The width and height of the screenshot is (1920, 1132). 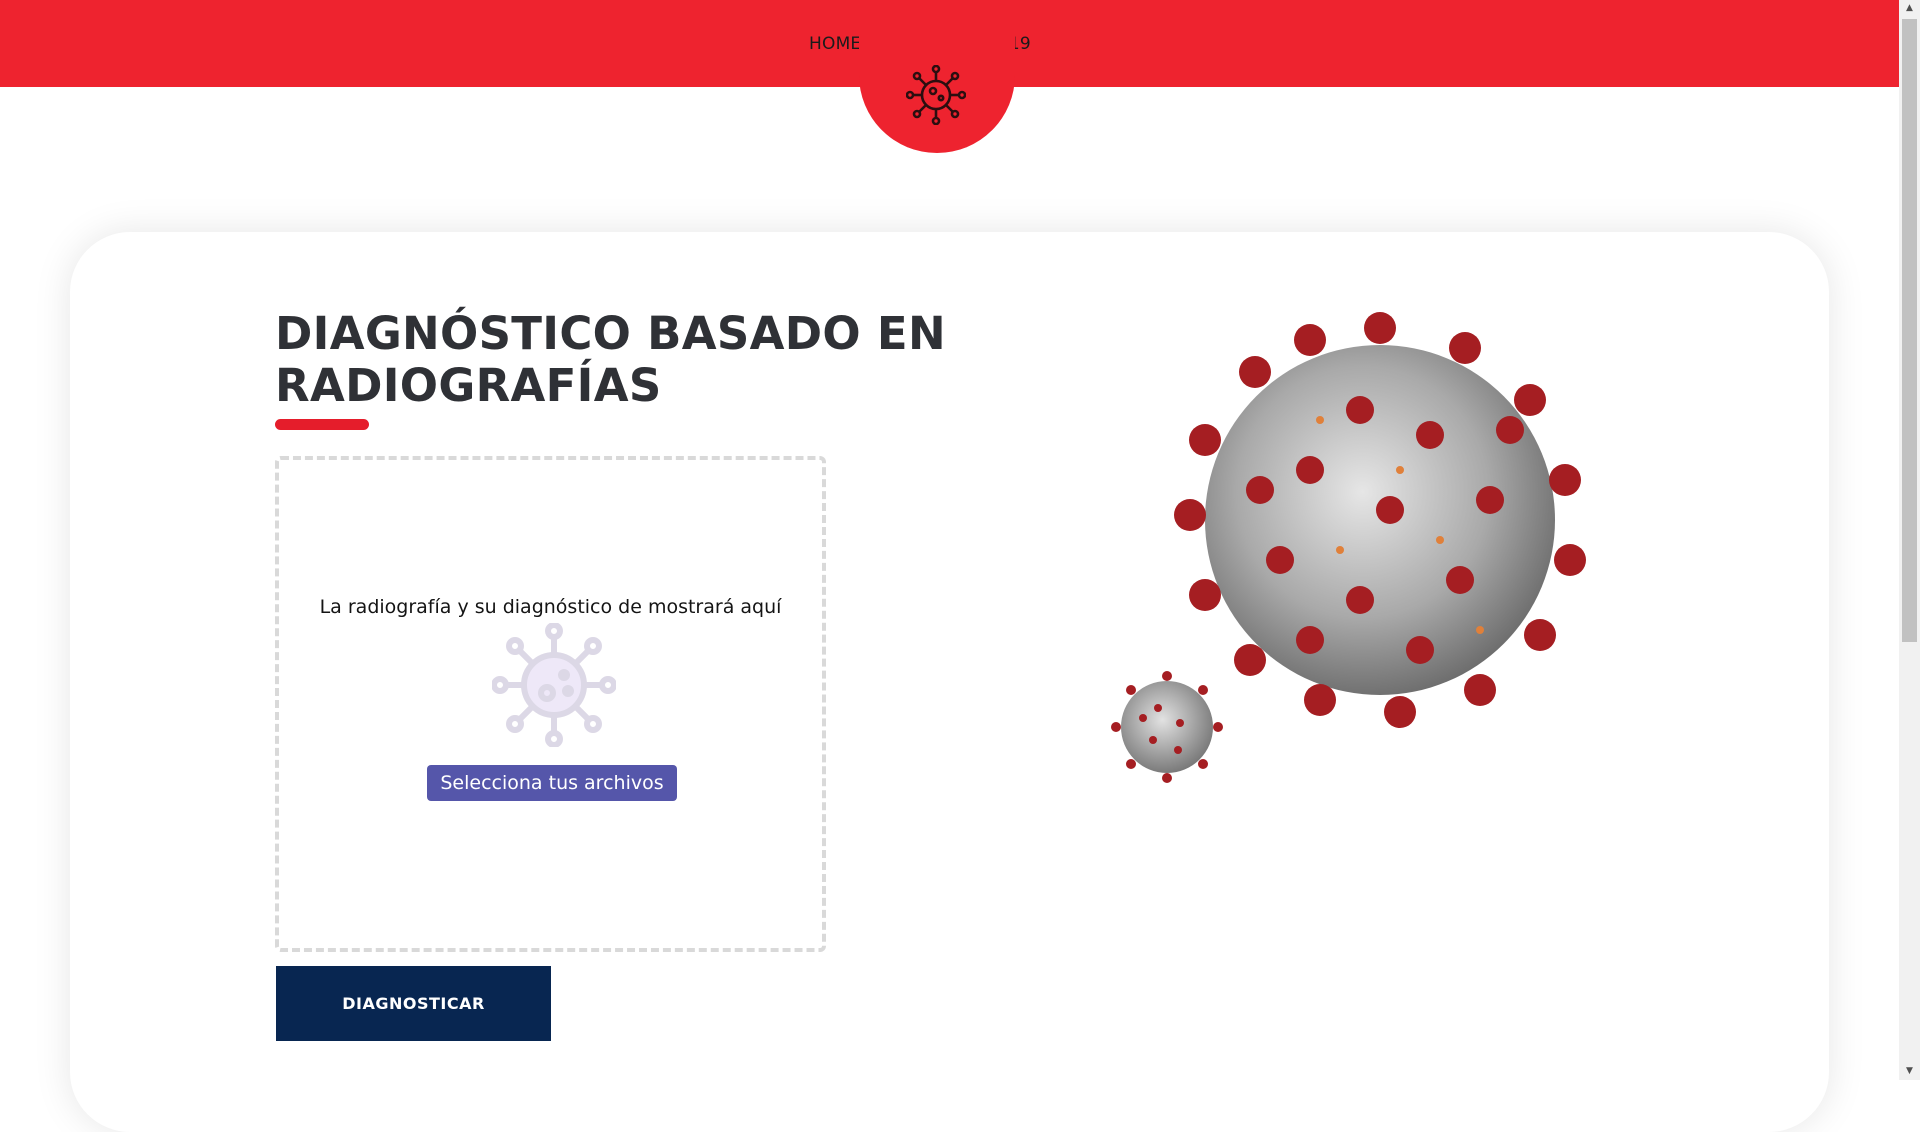 I want to click on nav-home-link: HOME, so click(x=835, y=44).